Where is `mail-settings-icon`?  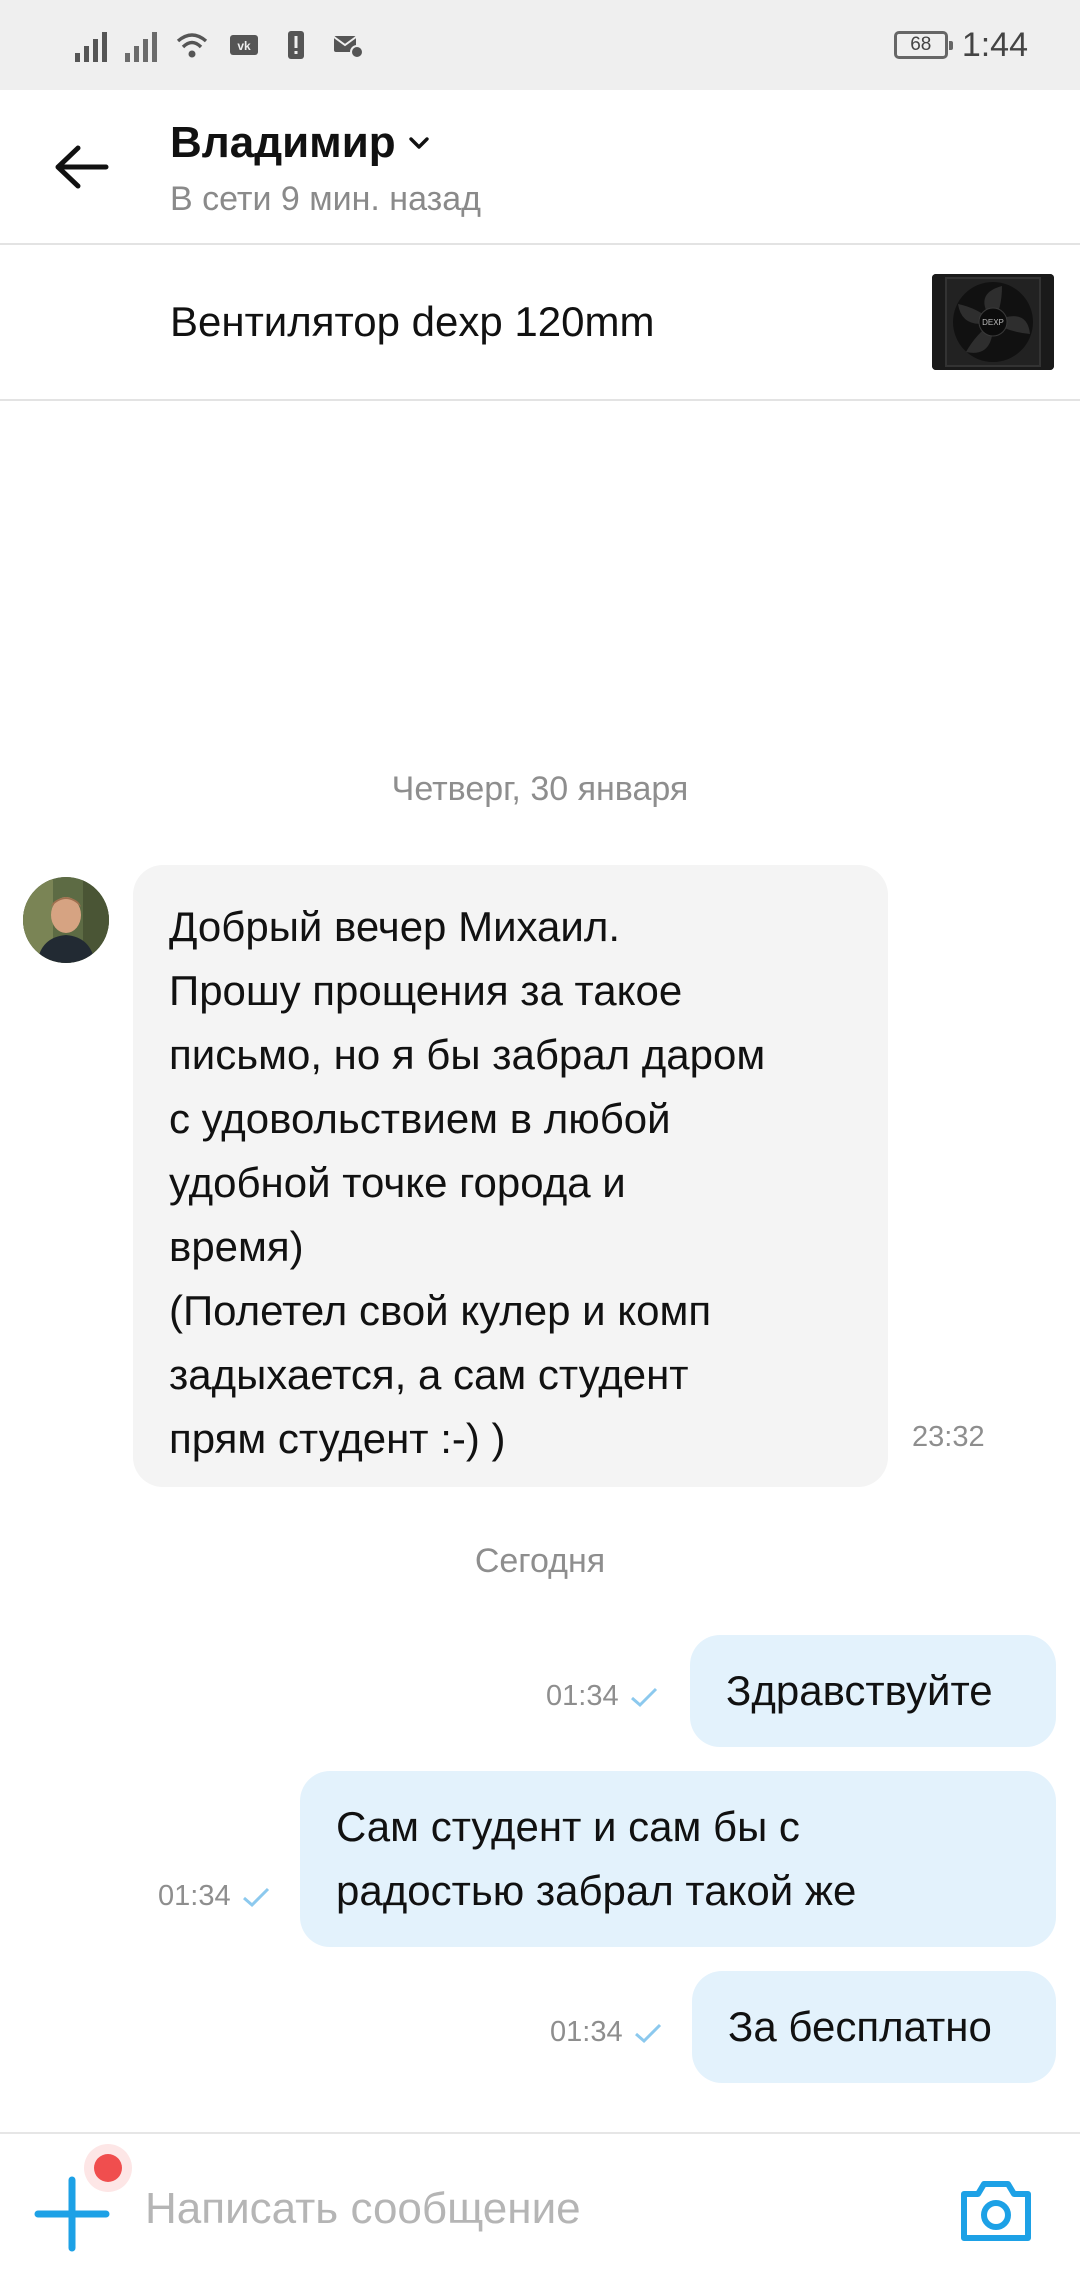
mail-settings-icon is located at coordinates (348, 47).